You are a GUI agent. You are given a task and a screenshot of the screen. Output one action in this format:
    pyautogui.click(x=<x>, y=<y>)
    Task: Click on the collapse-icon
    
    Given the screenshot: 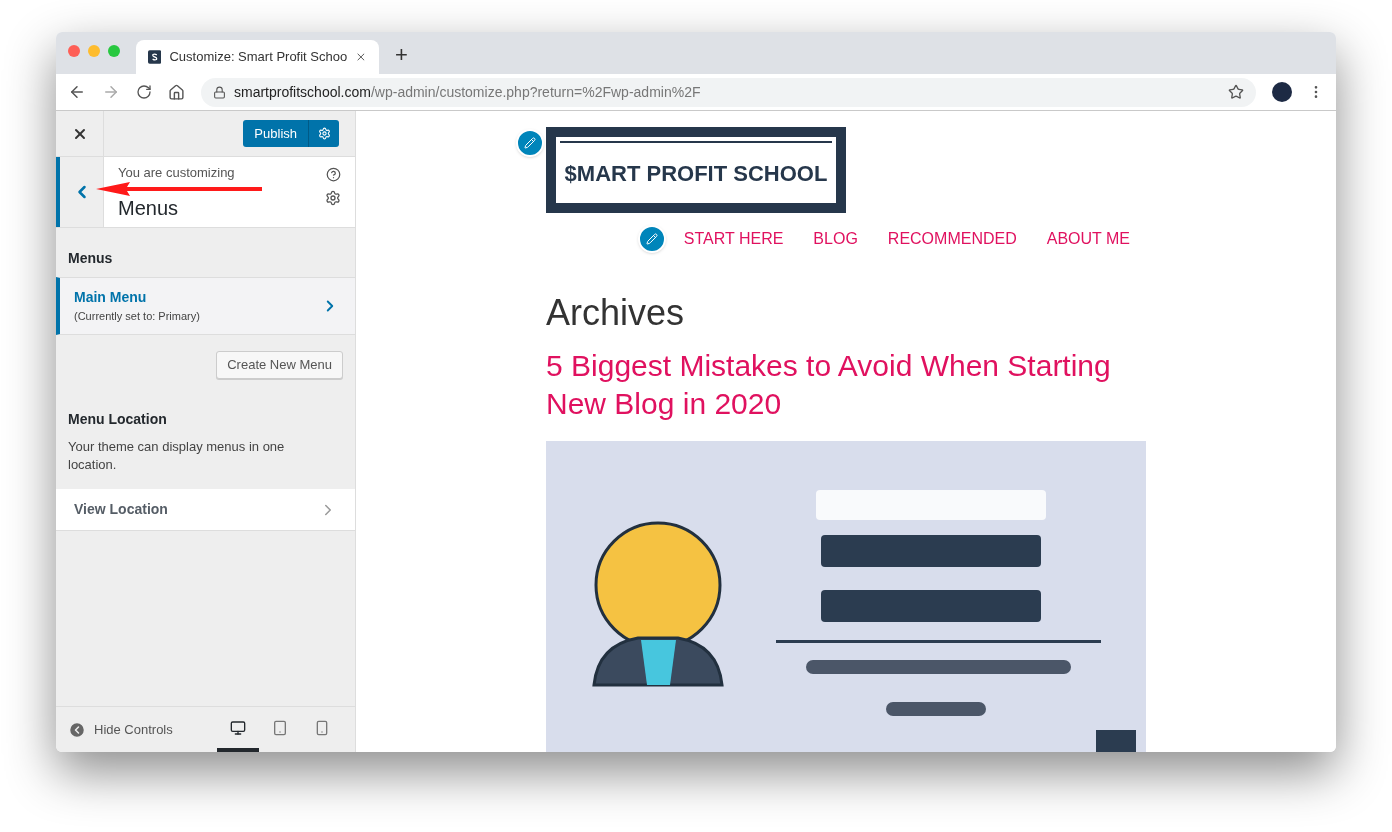 What is the action you would take?
    pyautogui.click(x=77, y=729)
    